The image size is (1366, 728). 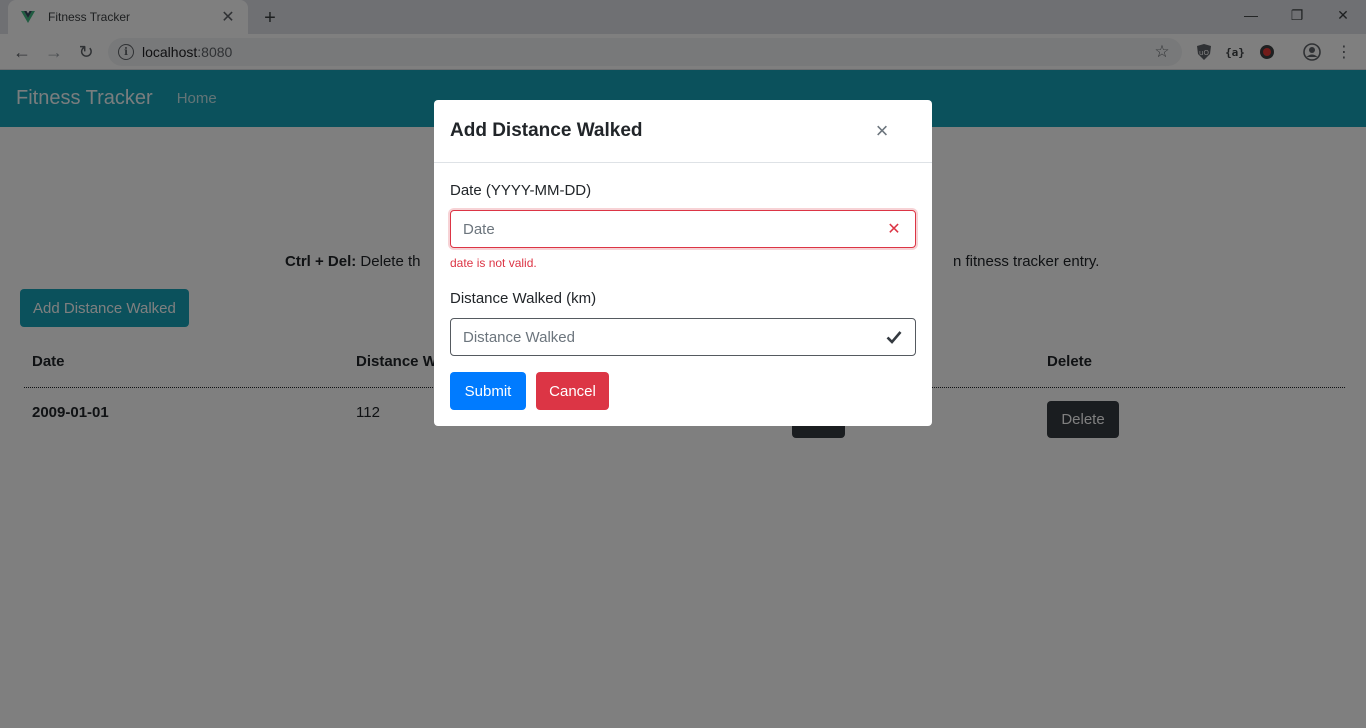 What do you see at coordinates (572, 391) in the screenshot?
I see `cancel-button: Cancel` at bounding box center [572, 391].